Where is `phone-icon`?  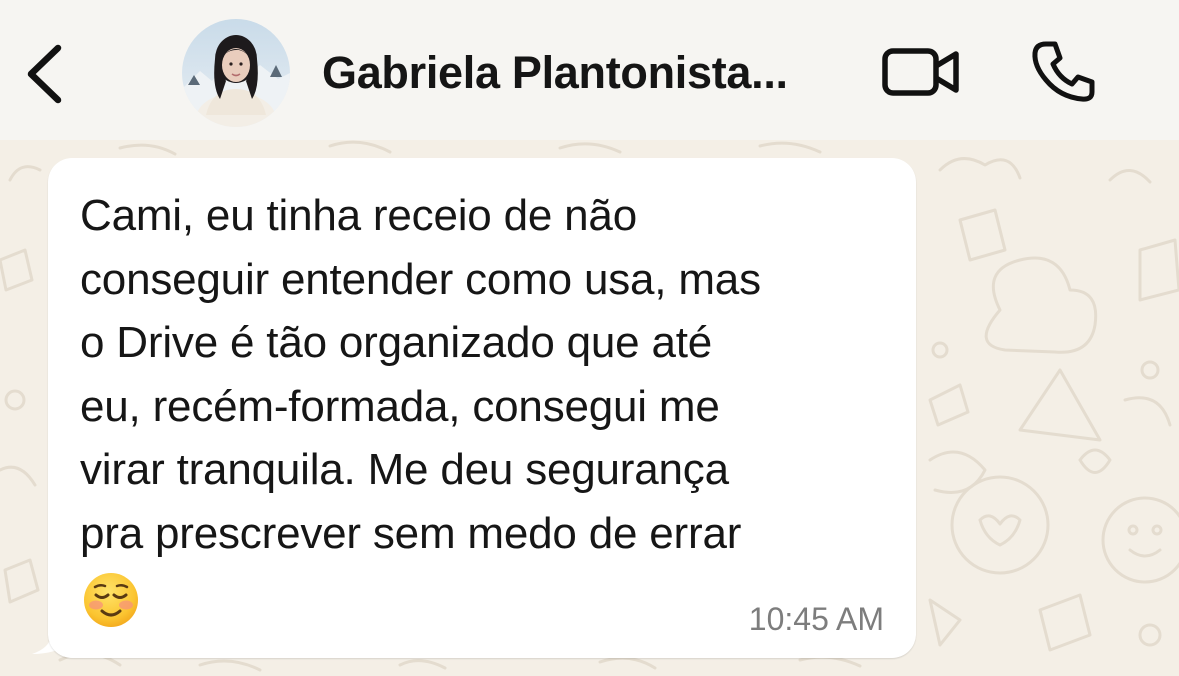 phone-icon is located at coordinates (1063, 71).